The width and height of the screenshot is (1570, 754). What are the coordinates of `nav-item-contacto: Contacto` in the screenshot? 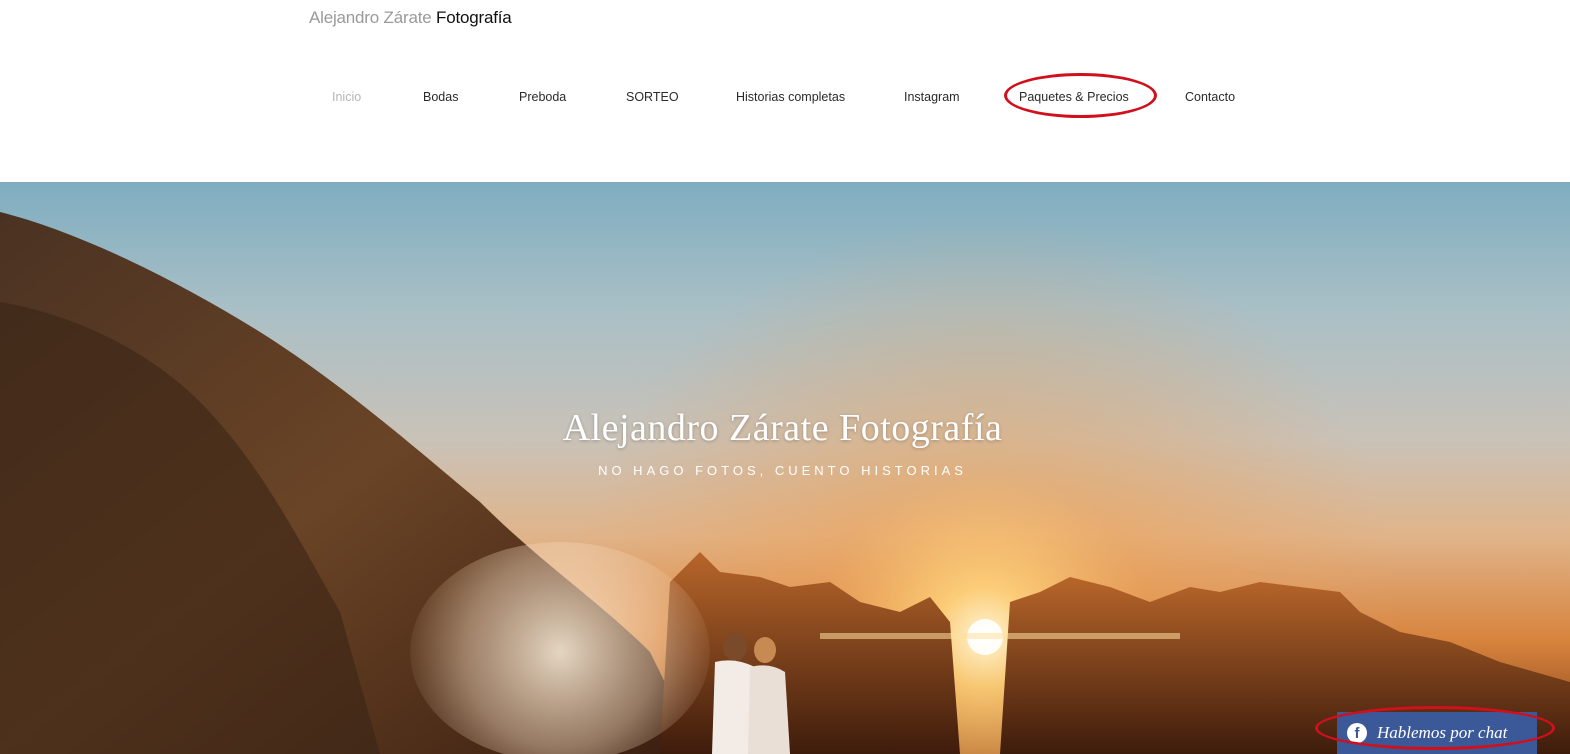 It's located at (1210, 97).